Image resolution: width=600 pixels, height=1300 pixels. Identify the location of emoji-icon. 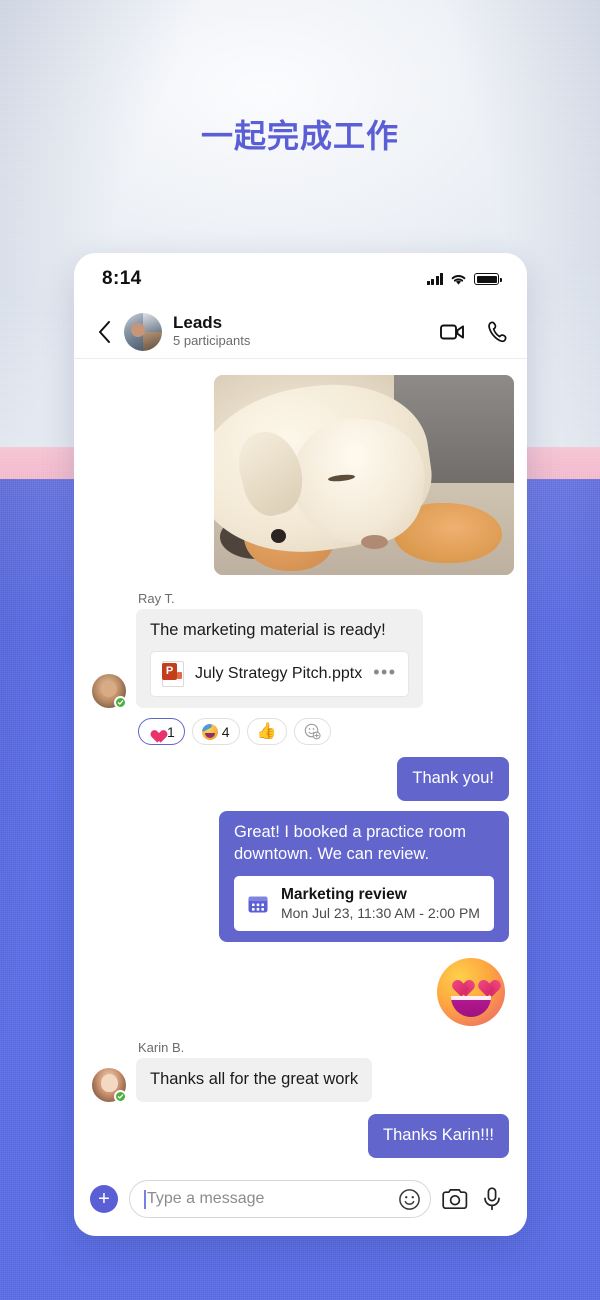
(409, 1199).